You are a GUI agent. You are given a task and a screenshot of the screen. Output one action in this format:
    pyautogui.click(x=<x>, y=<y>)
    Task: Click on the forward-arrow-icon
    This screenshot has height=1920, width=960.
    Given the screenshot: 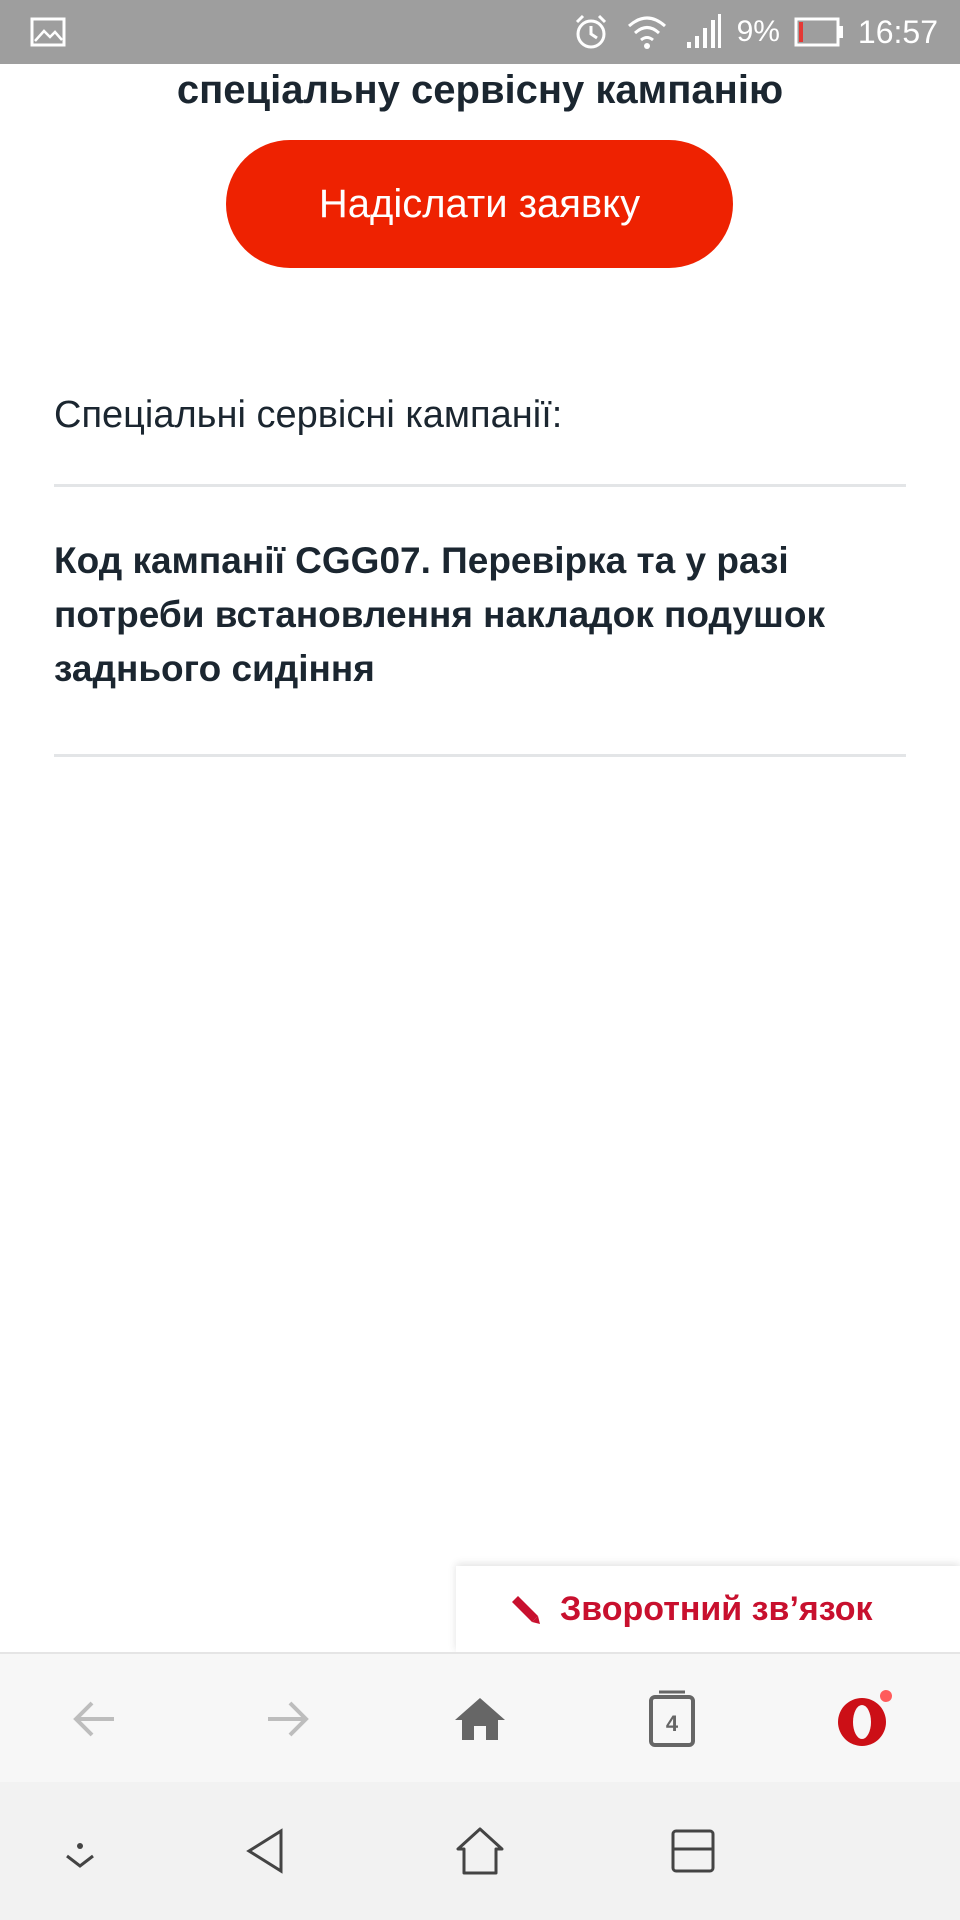 What is the action you would take?
    pyautogui.click(x=288, y=1719)
    